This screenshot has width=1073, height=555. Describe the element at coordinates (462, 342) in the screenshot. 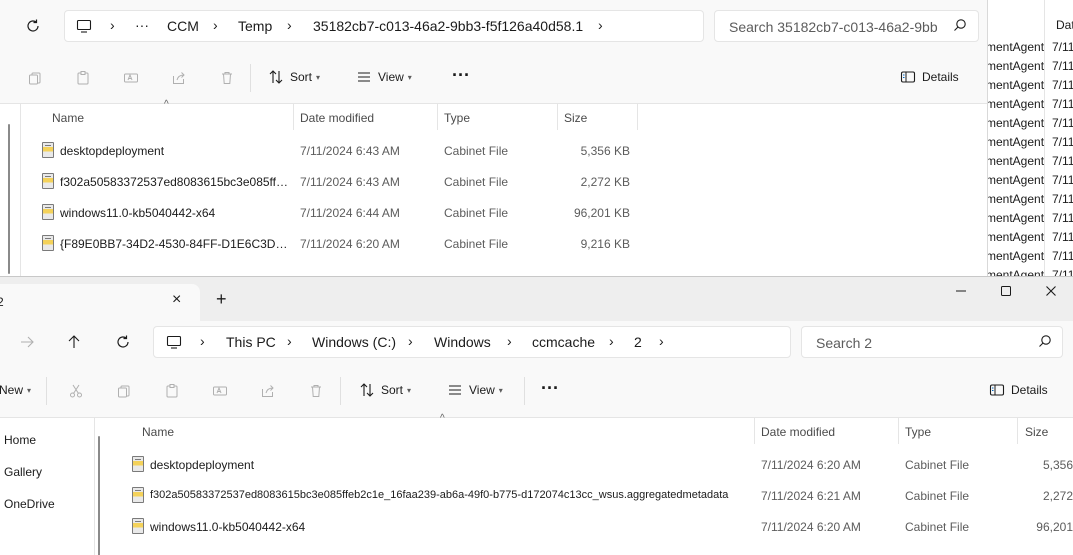

I see `breadcrumb-windows: Windows` at that location.